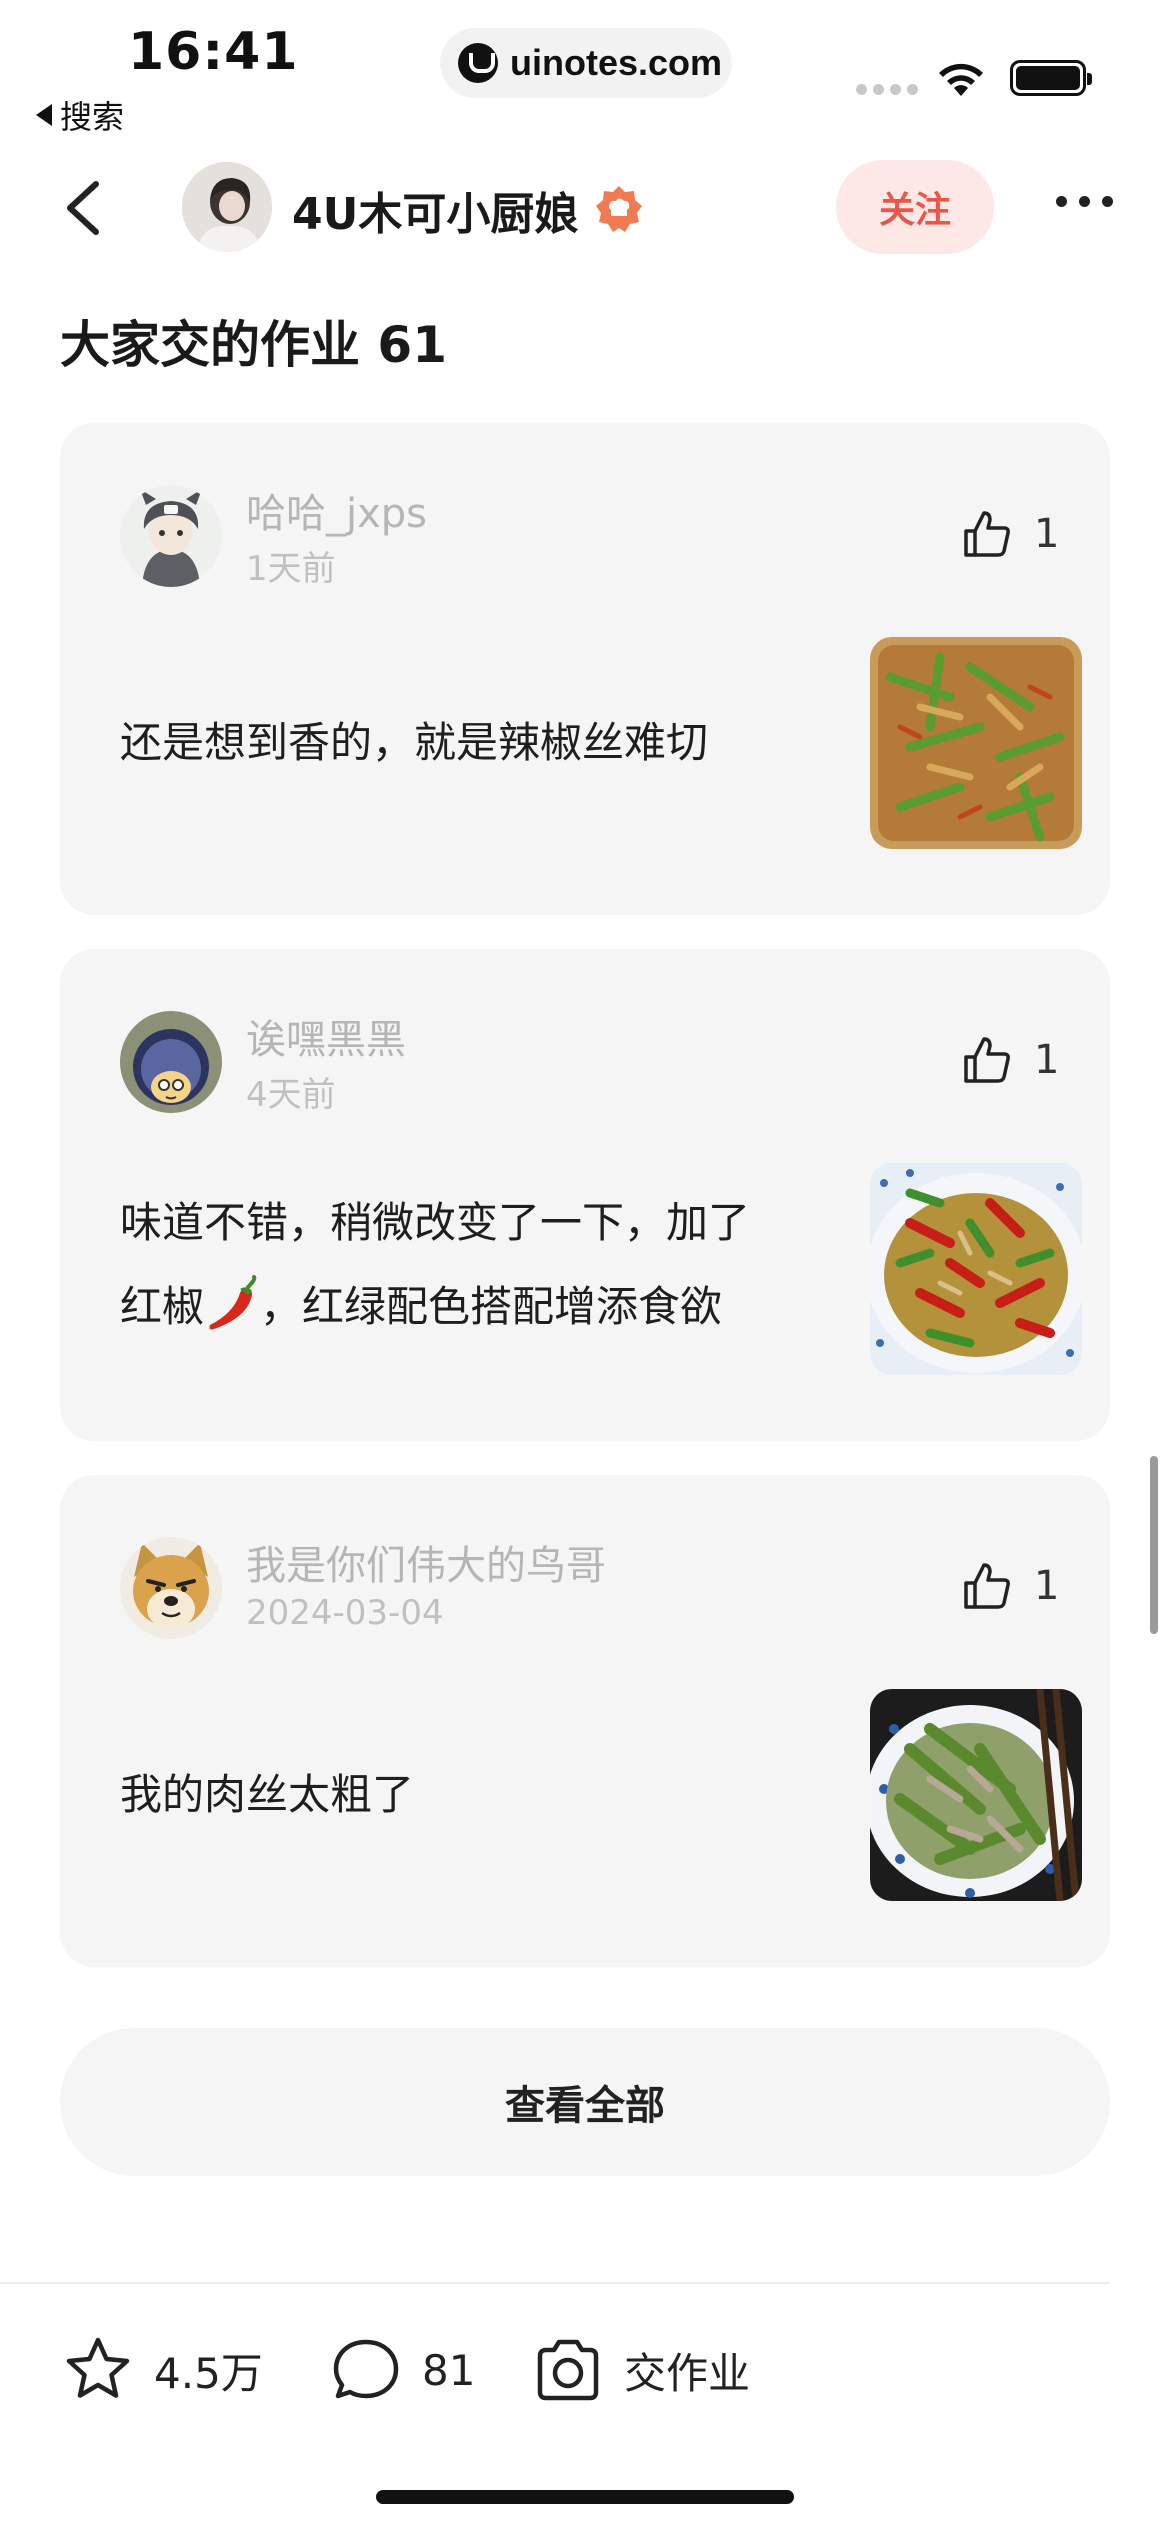  What do you see at coordinates (426, 1562) in the screenshot?
I see `username: 我是你们伟大的鸟哥` at bounding box center [426, 1562].